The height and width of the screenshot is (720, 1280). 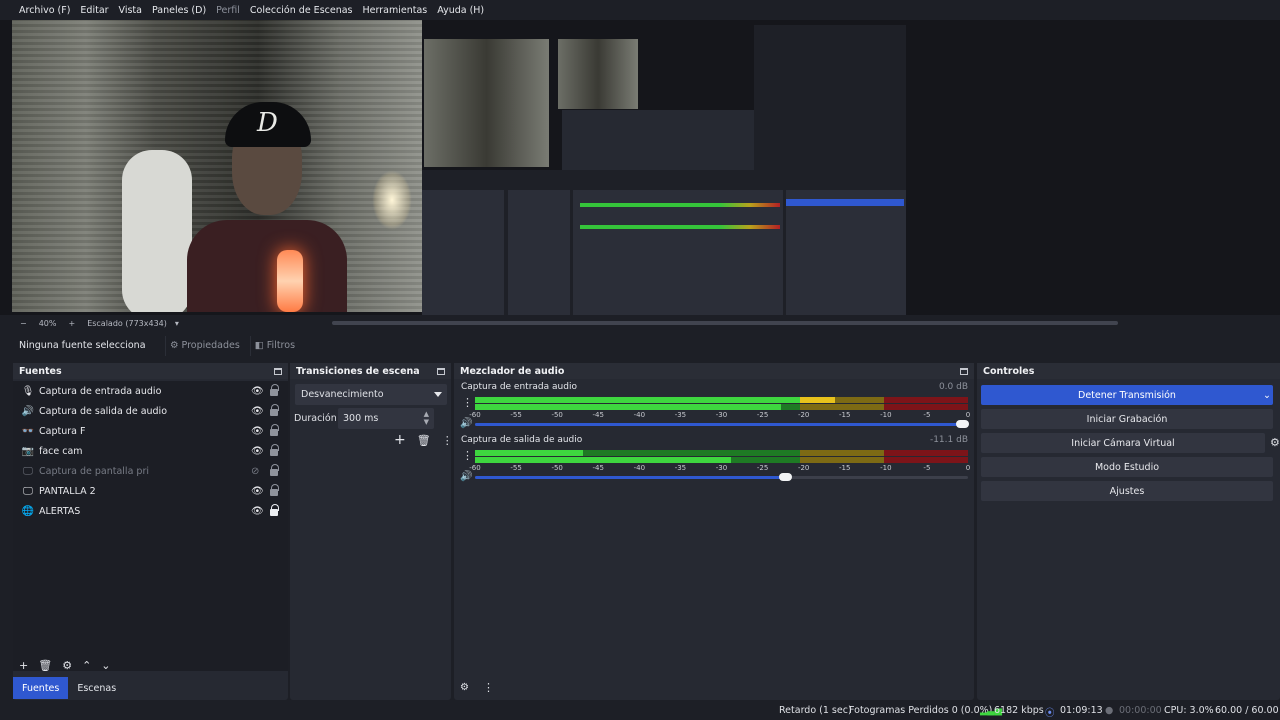 I want to click on globe-icon: 🌐, so click(x=28, y=511).